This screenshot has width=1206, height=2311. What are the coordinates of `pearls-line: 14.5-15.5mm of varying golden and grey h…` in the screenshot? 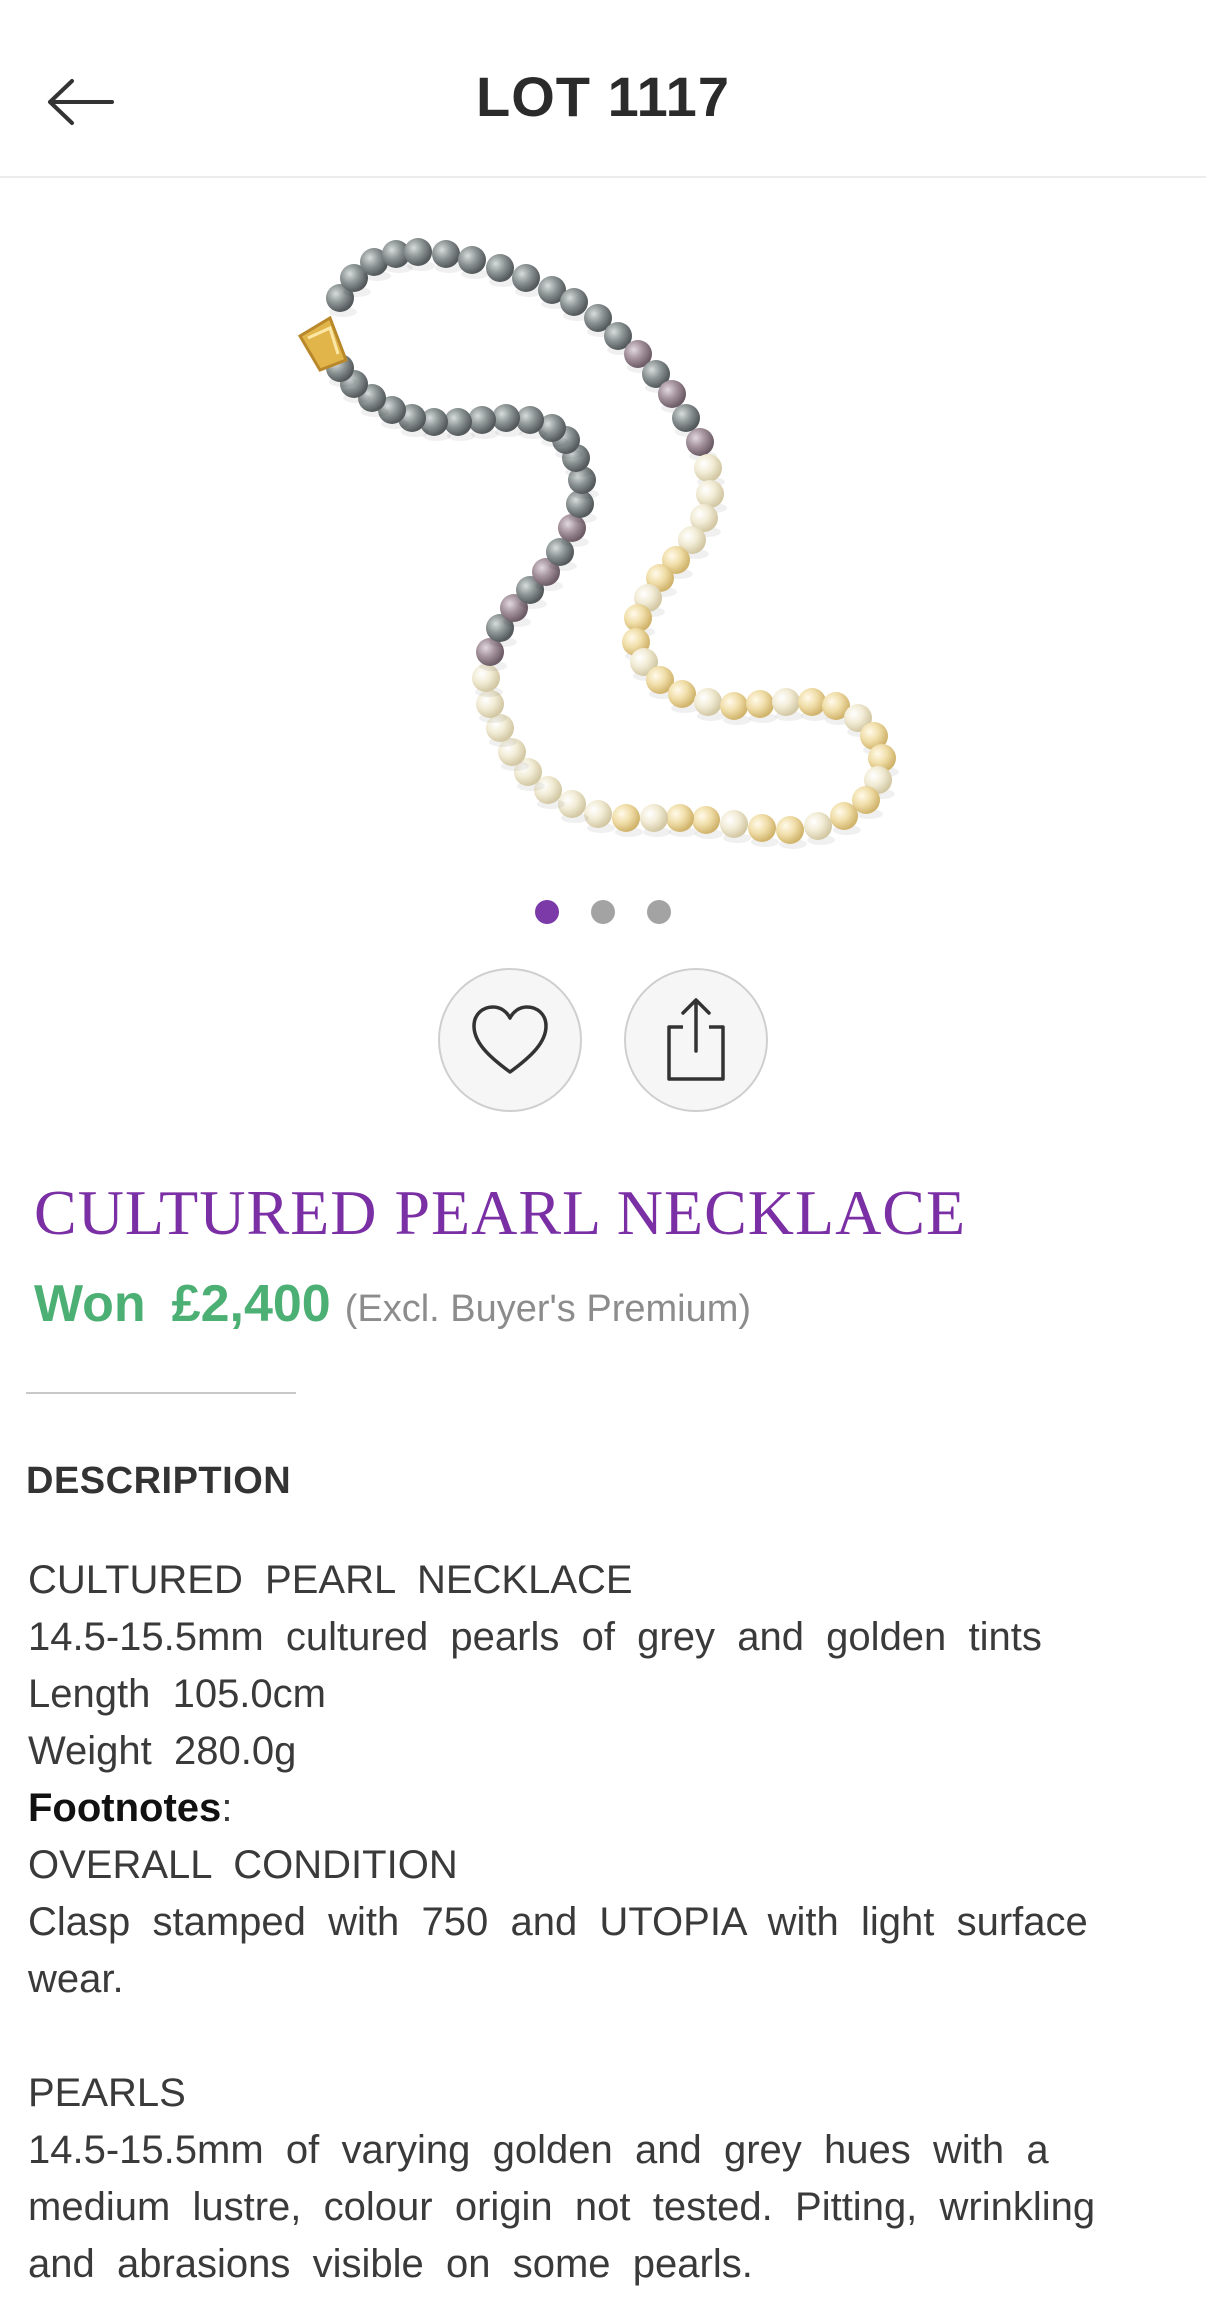 It's located at (538, 2150).